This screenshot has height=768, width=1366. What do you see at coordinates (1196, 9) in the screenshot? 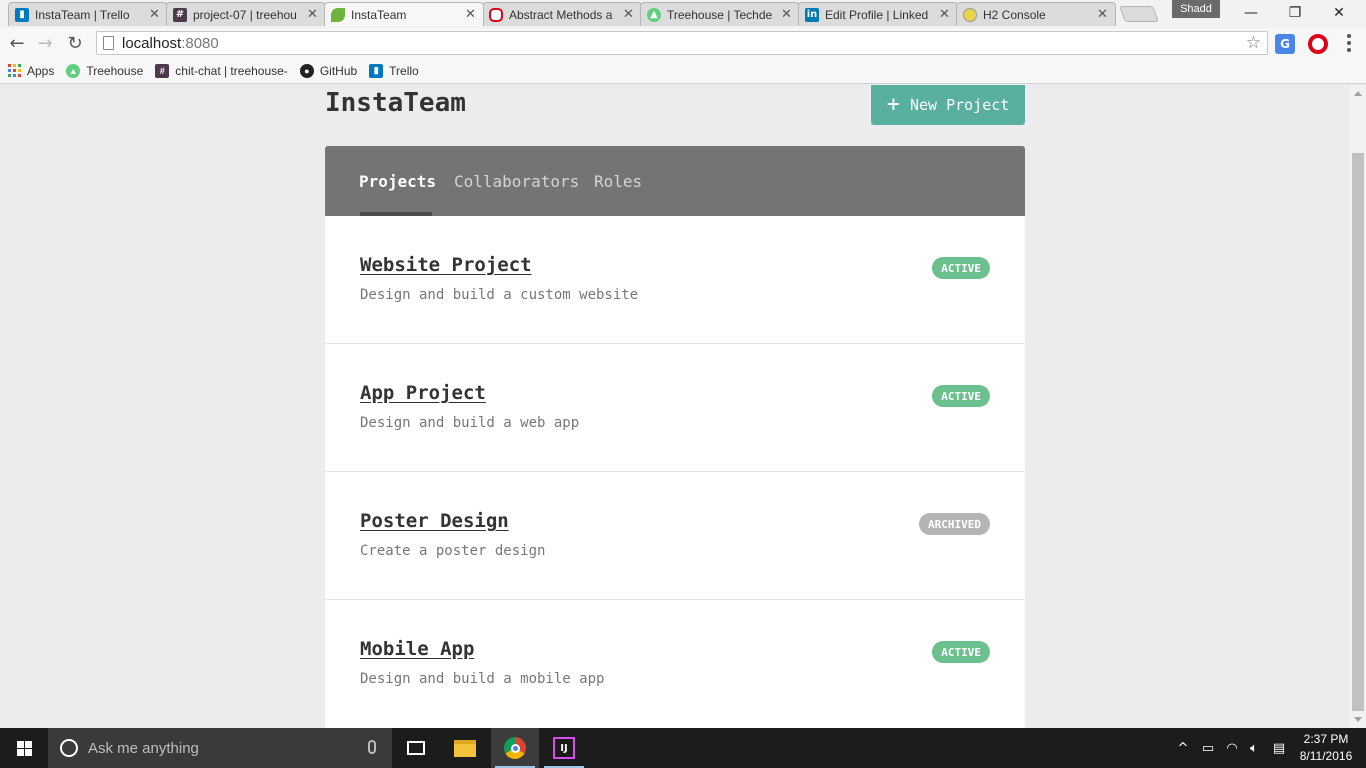
I see `profile-button: Shadd` at bounding box center [1196, 9].